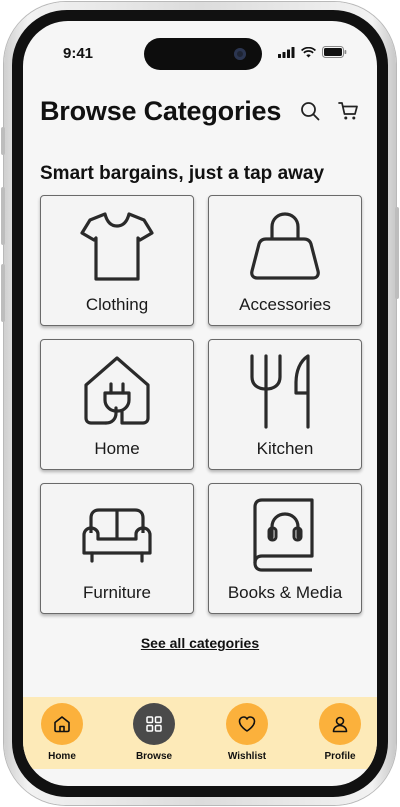  I want to click on category-card-furniture: Furniture, so click(117, 548).